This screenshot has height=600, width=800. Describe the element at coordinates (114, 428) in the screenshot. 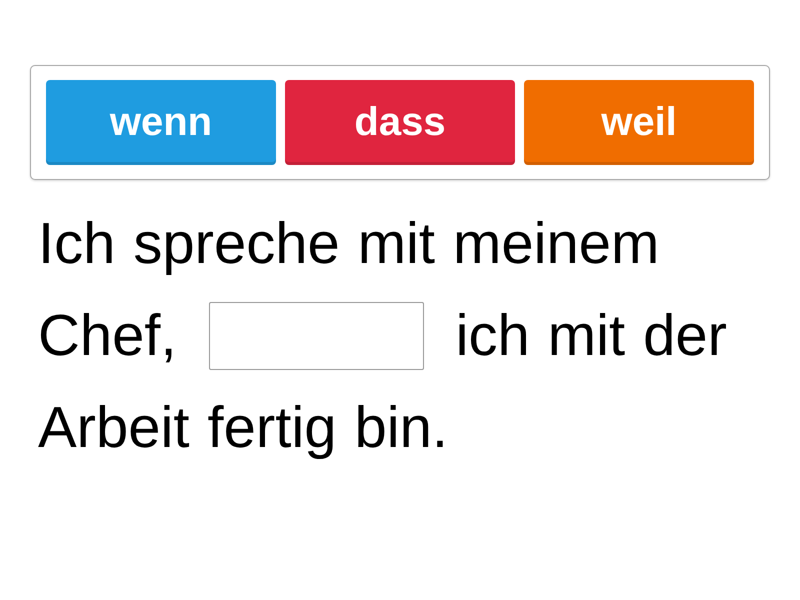

I see `sentence-word: Arbeit` at that location.